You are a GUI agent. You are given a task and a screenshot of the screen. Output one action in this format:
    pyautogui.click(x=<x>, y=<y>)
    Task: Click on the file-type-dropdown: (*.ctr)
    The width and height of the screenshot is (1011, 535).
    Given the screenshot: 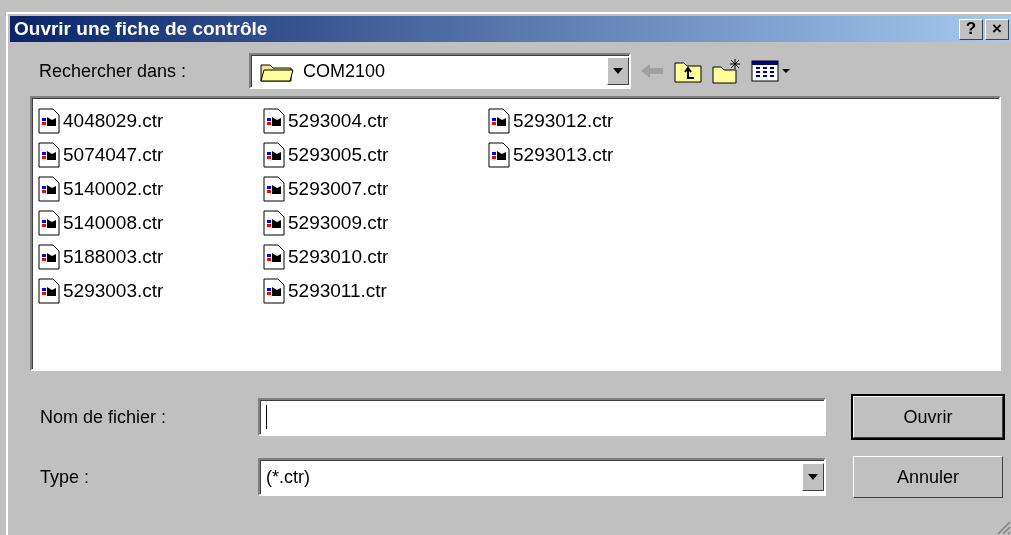 What is the action you would take?
    pyautogui.click(x=542, y=477)
    